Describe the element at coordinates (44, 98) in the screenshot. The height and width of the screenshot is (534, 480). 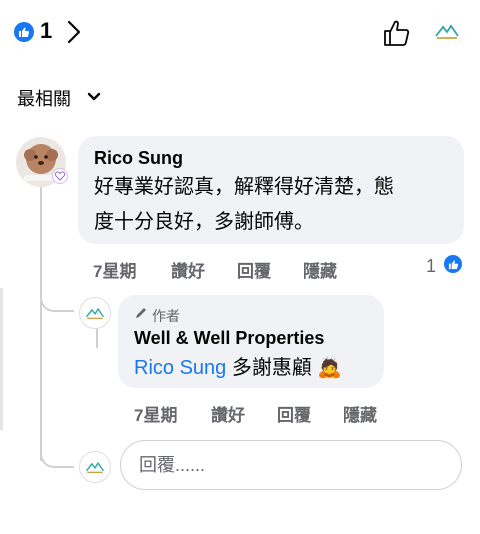
I see `sort-dropdown-label: 最相關` at that location.